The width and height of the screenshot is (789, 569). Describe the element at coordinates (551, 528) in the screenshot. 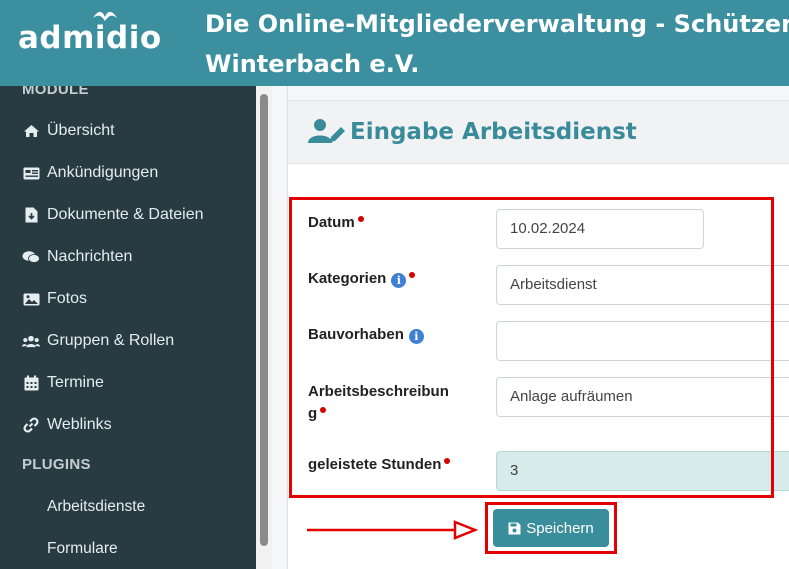

I see `annotation-highlight-save` at that location.